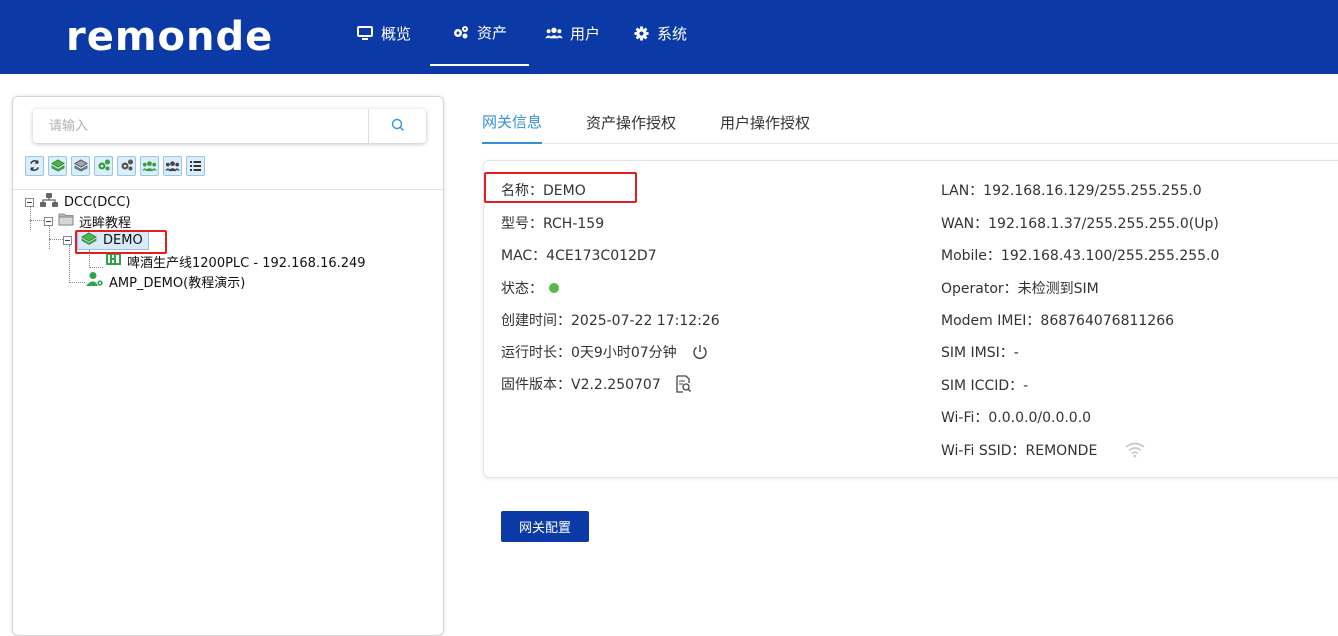  I want to click on refresh-button, so click(34, 166).